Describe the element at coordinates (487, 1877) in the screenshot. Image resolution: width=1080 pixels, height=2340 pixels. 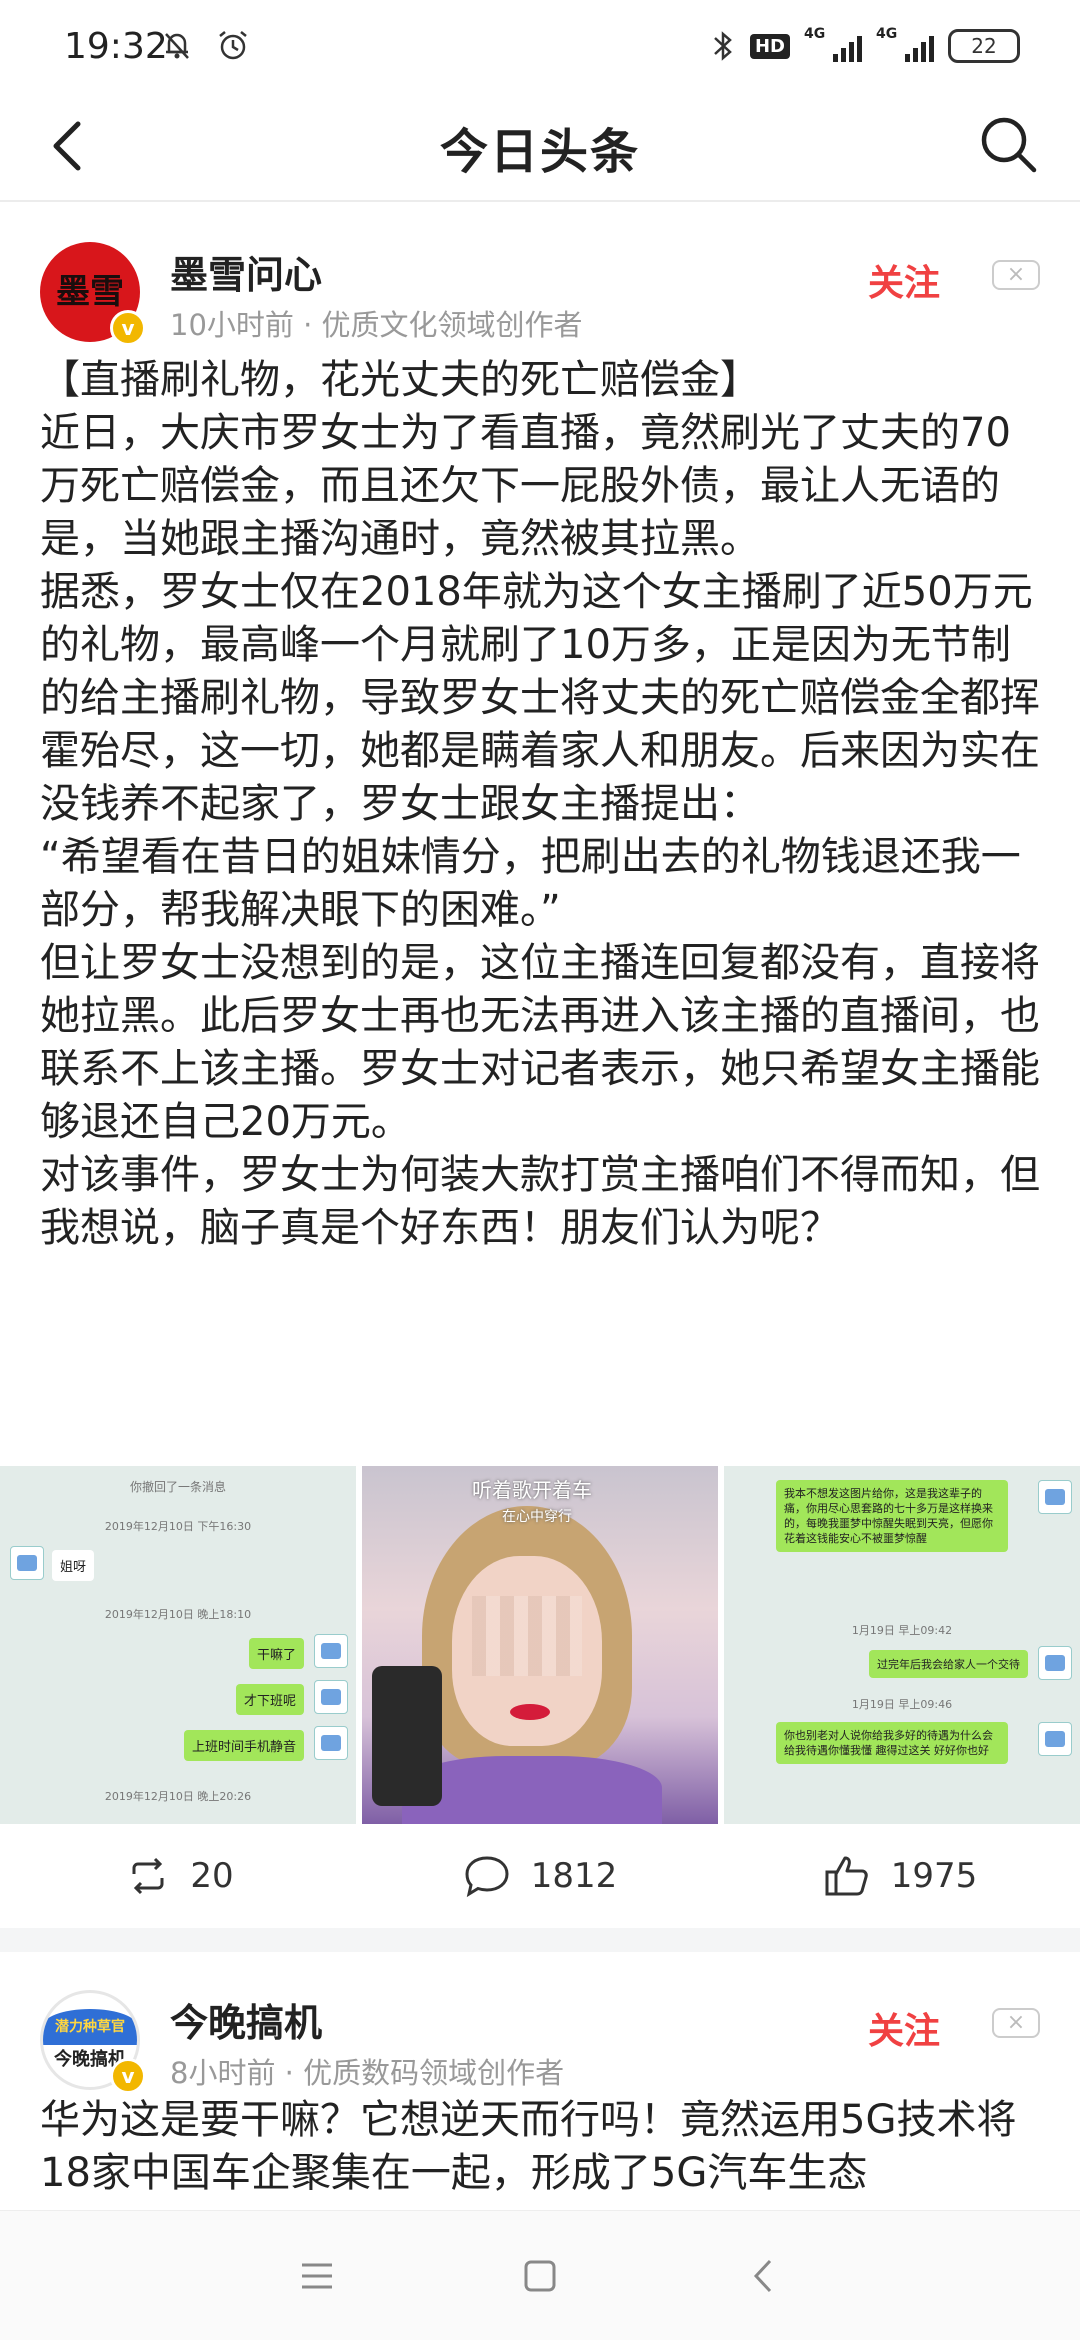
I see `comment-icon` at that location.